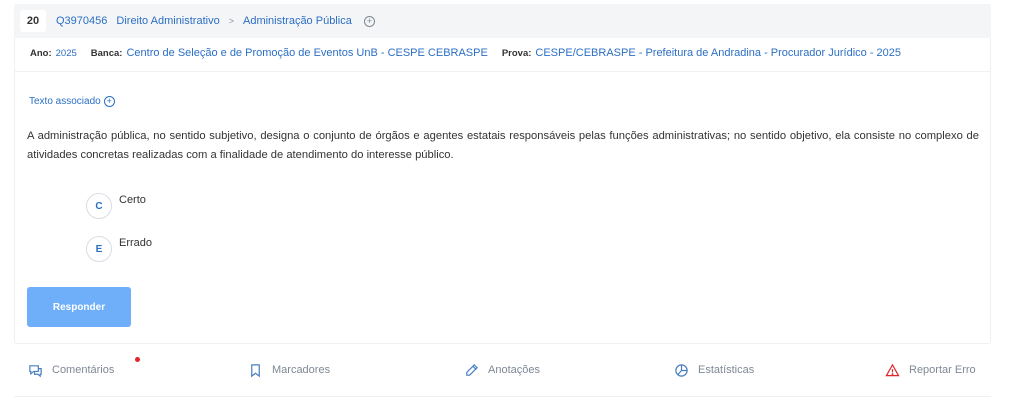  I want to click on alternative-errado: E Errado, so click(119, 249).